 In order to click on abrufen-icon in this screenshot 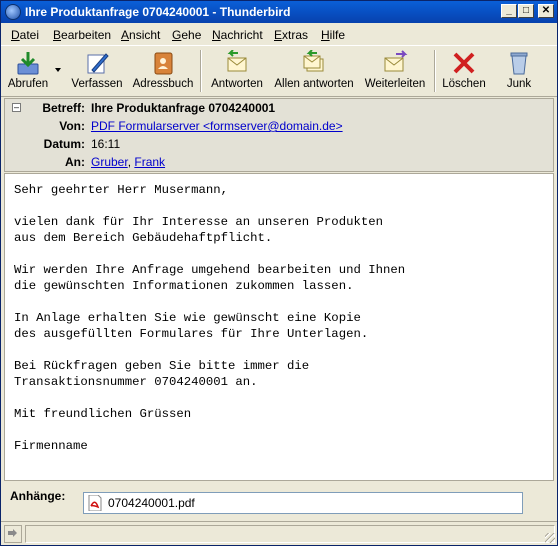, I will do `click(28, 63)`.